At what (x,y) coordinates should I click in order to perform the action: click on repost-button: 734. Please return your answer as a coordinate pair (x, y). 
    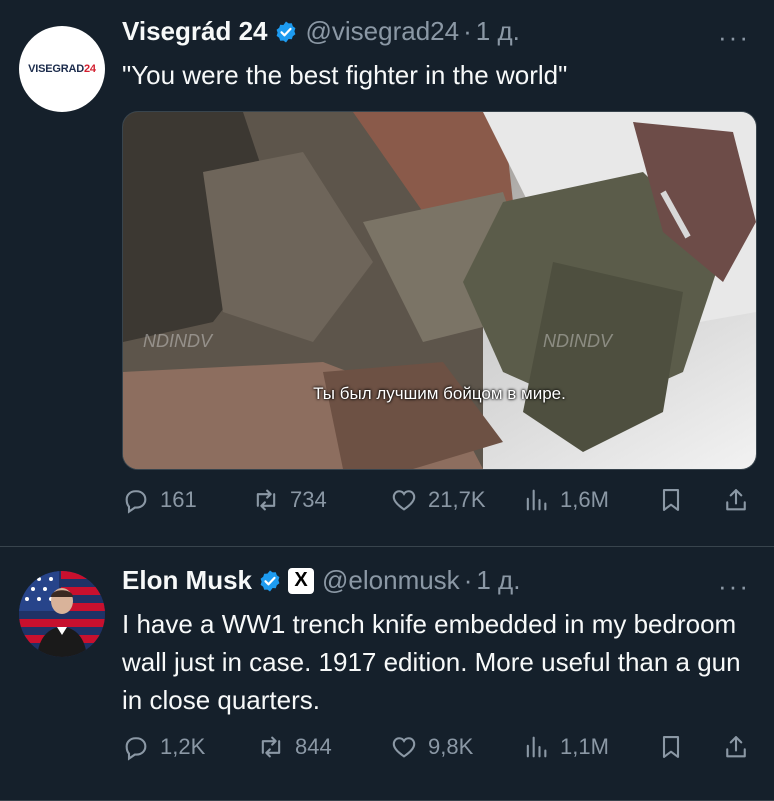
    Looking at the image, I should click on (289, 500).